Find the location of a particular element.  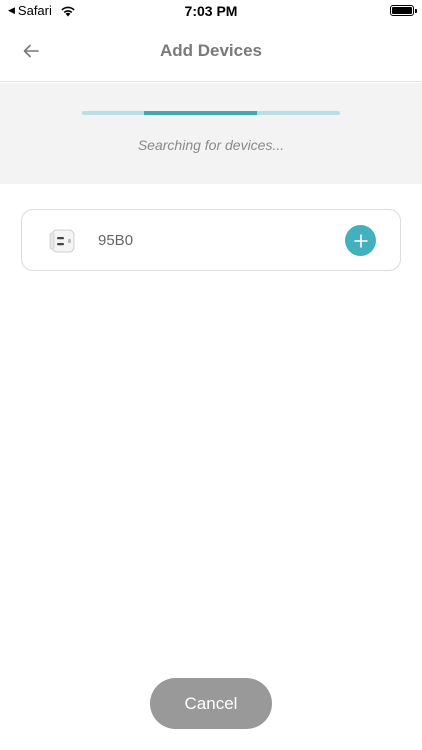

search-progress-bar is located at coordinates (211, 113).